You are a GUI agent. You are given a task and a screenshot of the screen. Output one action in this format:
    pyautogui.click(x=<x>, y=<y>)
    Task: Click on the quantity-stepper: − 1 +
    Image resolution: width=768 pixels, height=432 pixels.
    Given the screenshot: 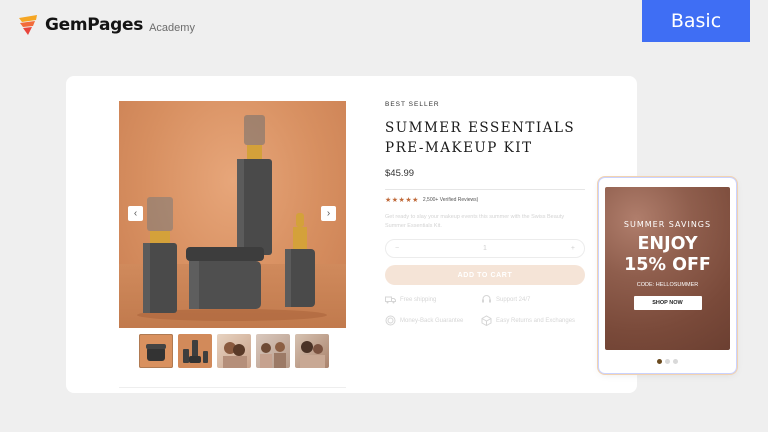 What is the action you would take?
    pyautogui.click(x=485, y=248)
    